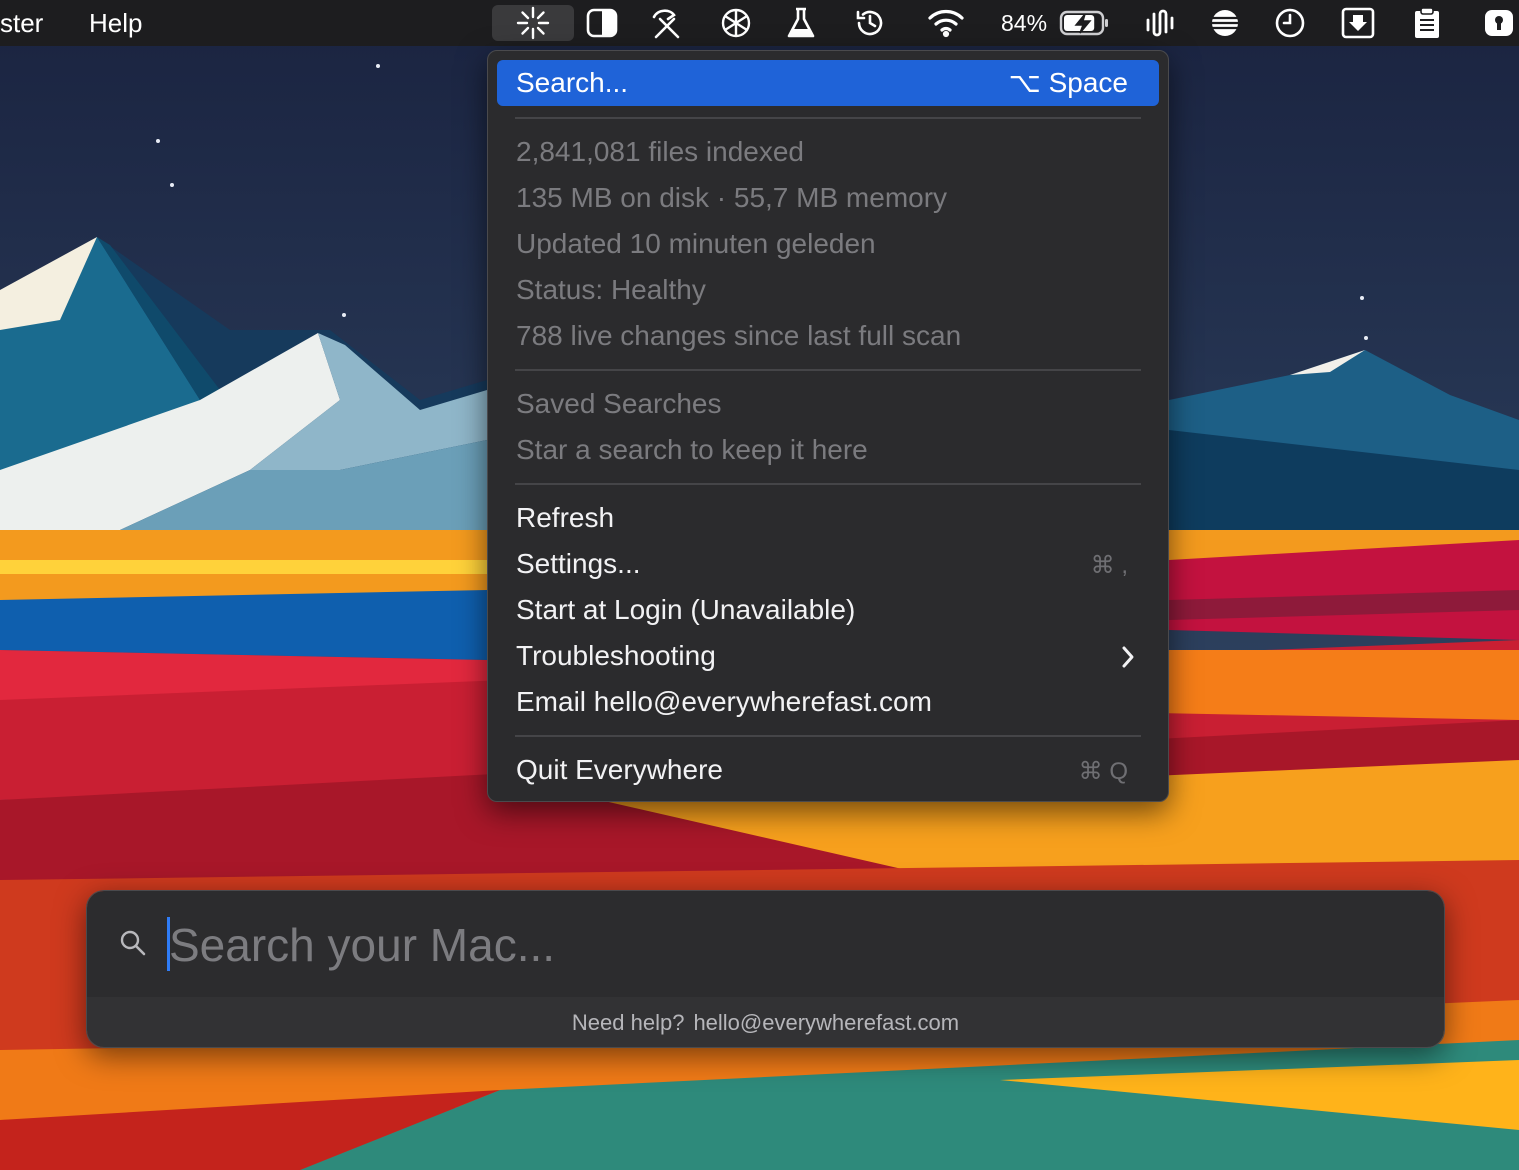 Image resolution: width=1519 pixels, height=1170 pixels. Describe the element at coordinates (870, 23) in the screenshot. I see `time-machine-icon` at that location.